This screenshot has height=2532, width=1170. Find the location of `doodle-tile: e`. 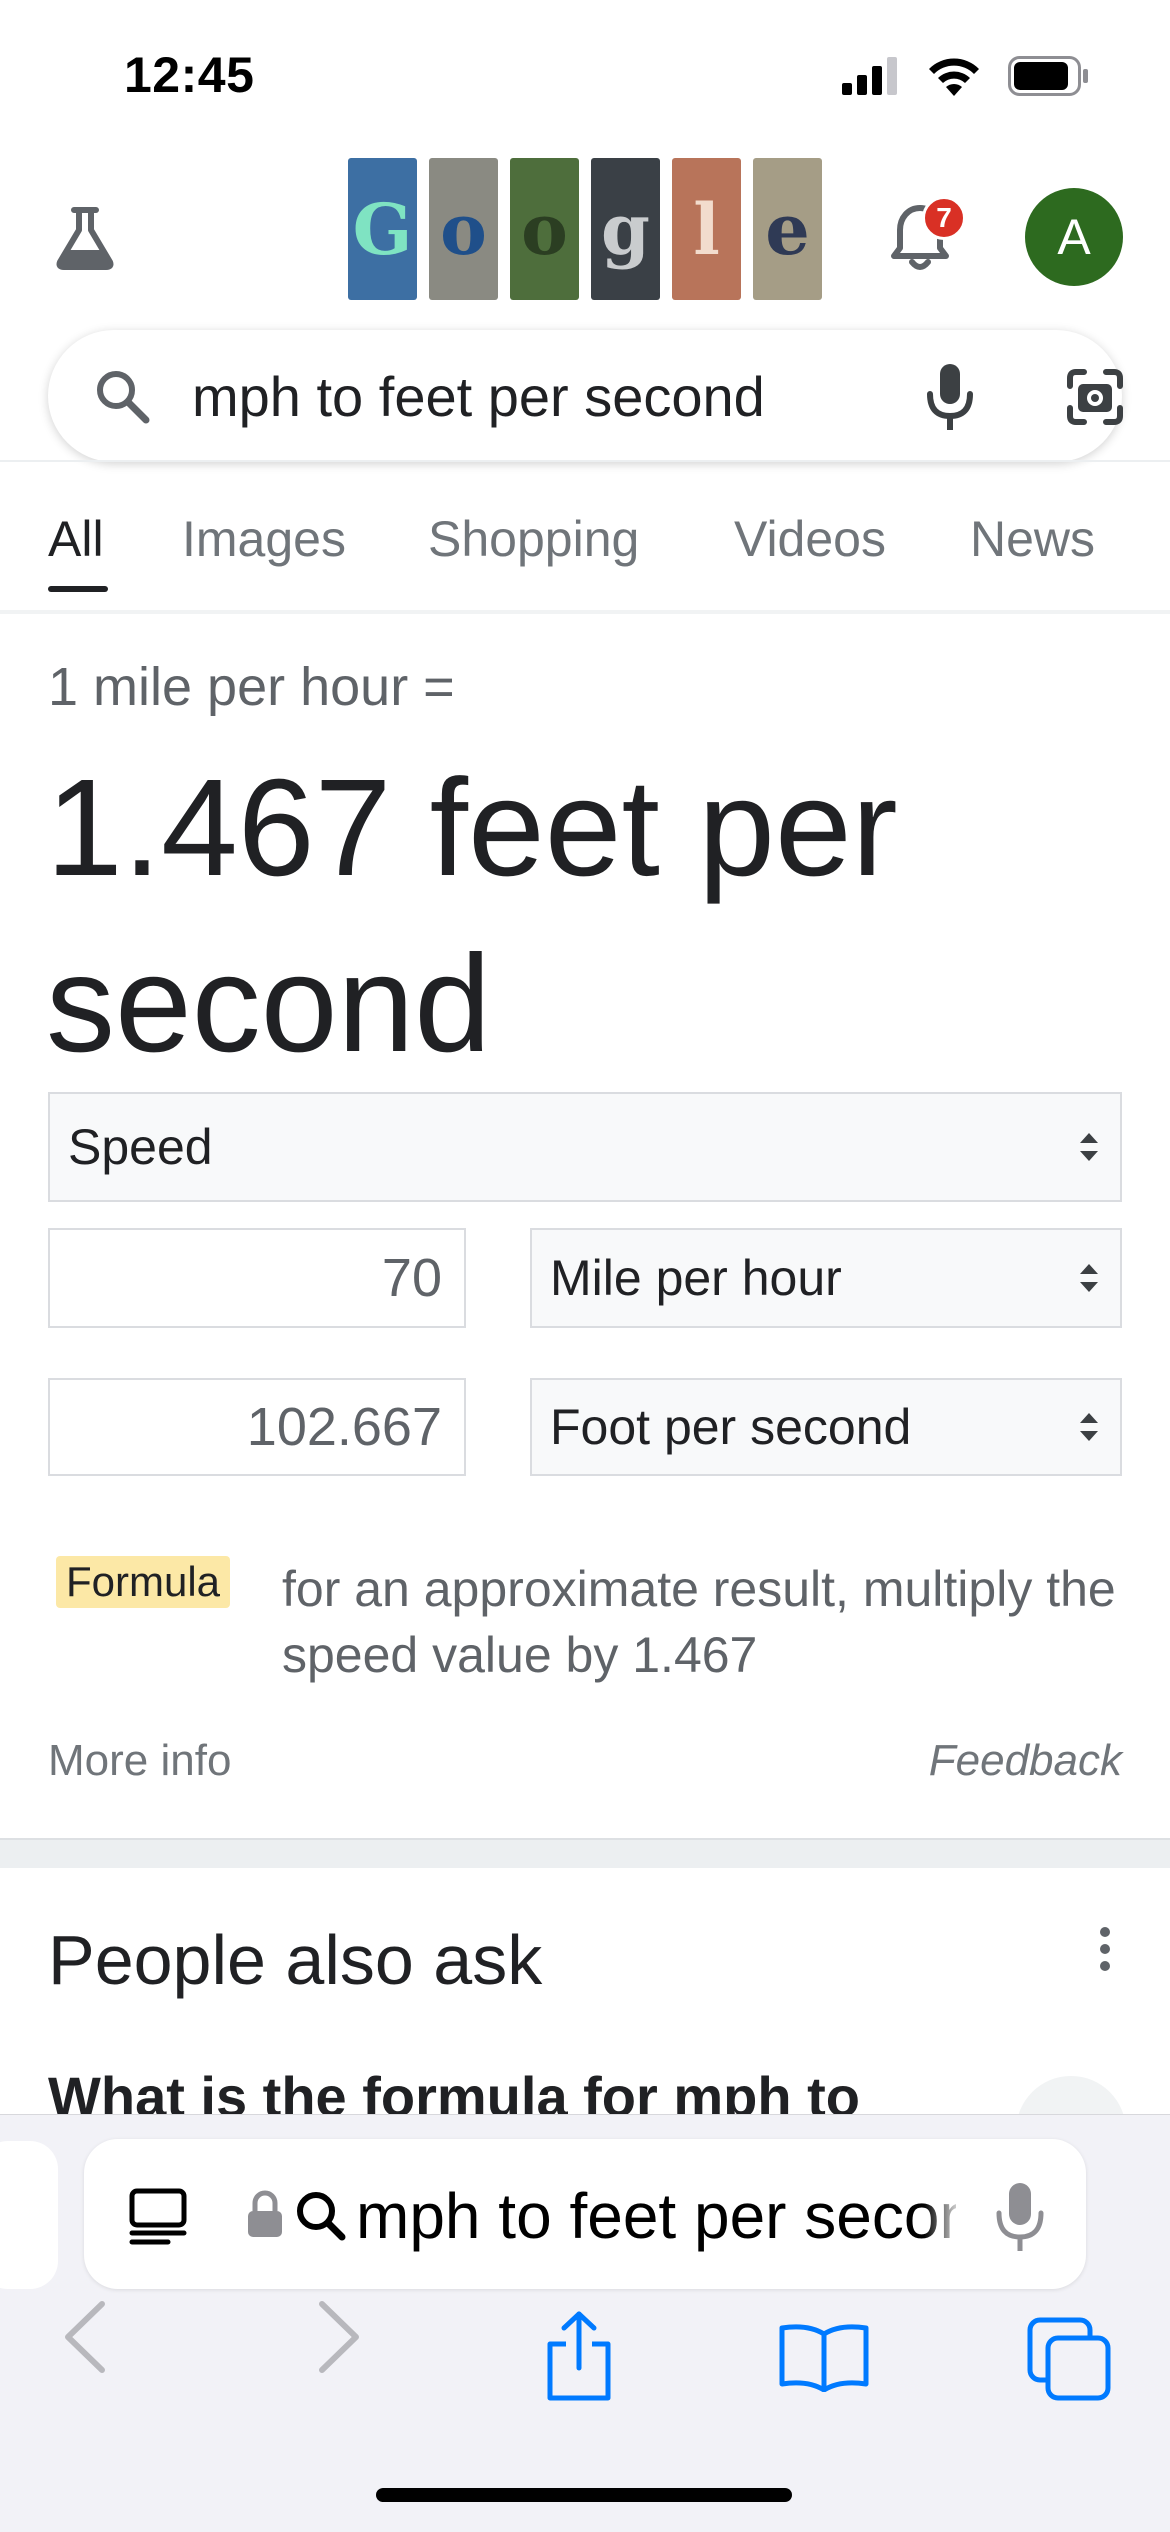

doodle-tile: e is located at coordinates (787, 229).